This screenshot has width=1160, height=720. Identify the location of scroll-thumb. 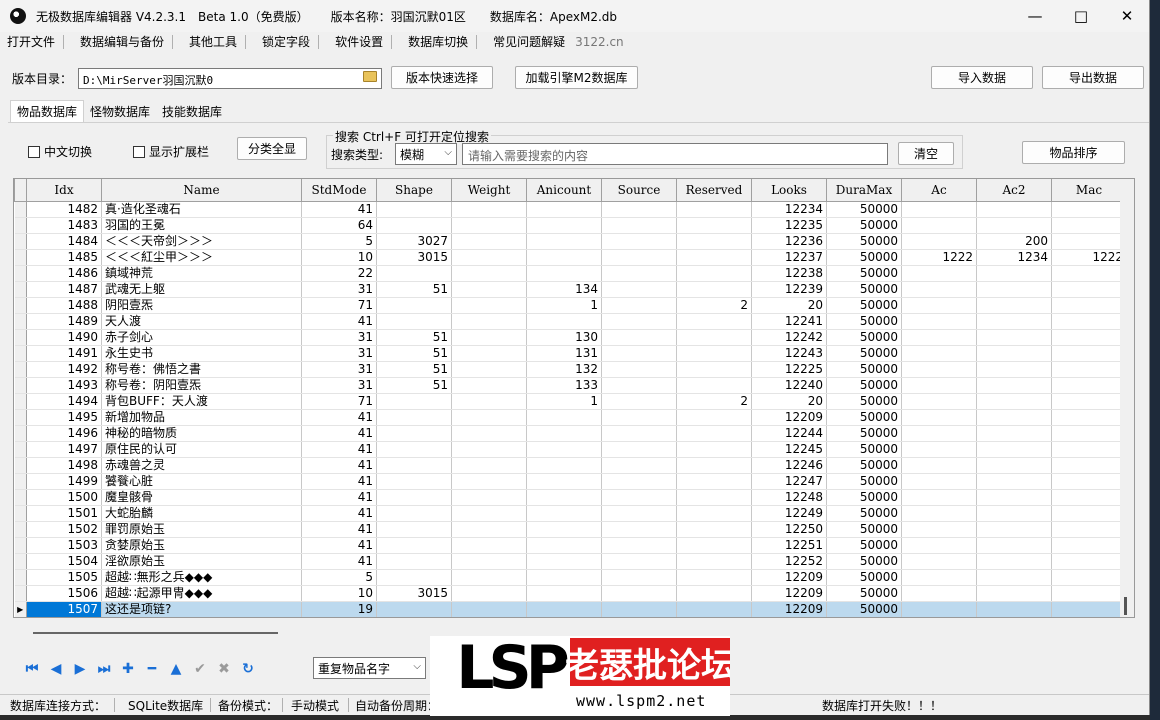
(155, 633).